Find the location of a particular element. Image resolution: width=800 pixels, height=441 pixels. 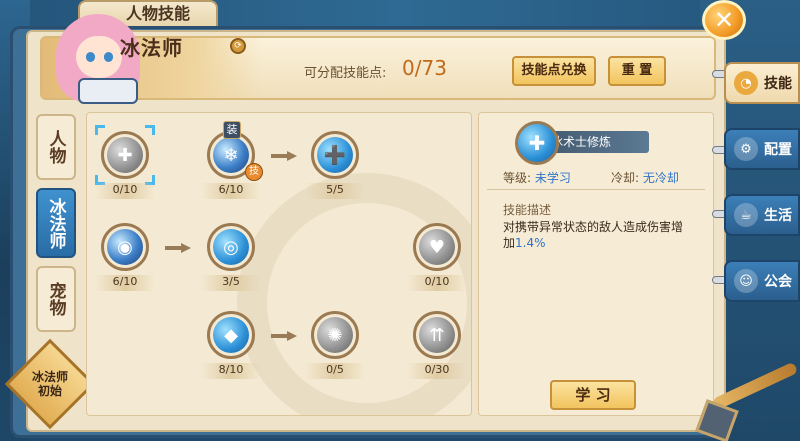

skill-cooldown: 冷却: 无冷却 is located at coordinates (645, 177).